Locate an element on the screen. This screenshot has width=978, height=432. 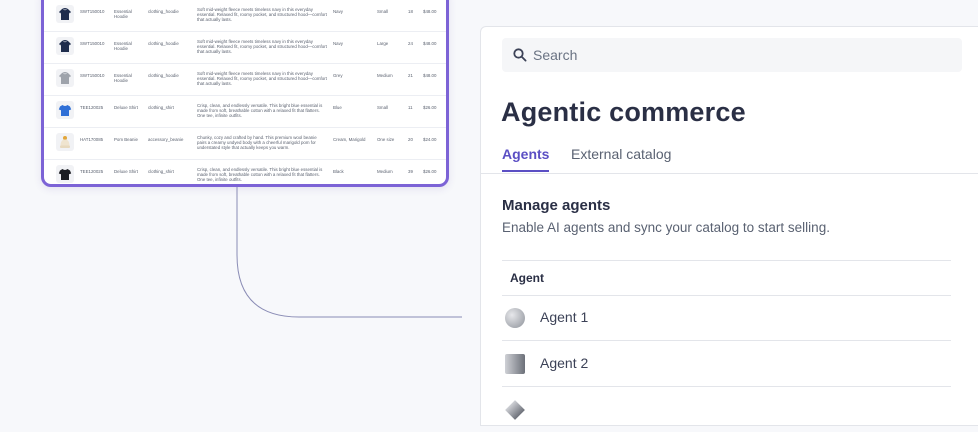
agent-name: Agent 1 is located at coordinates (564, 317).